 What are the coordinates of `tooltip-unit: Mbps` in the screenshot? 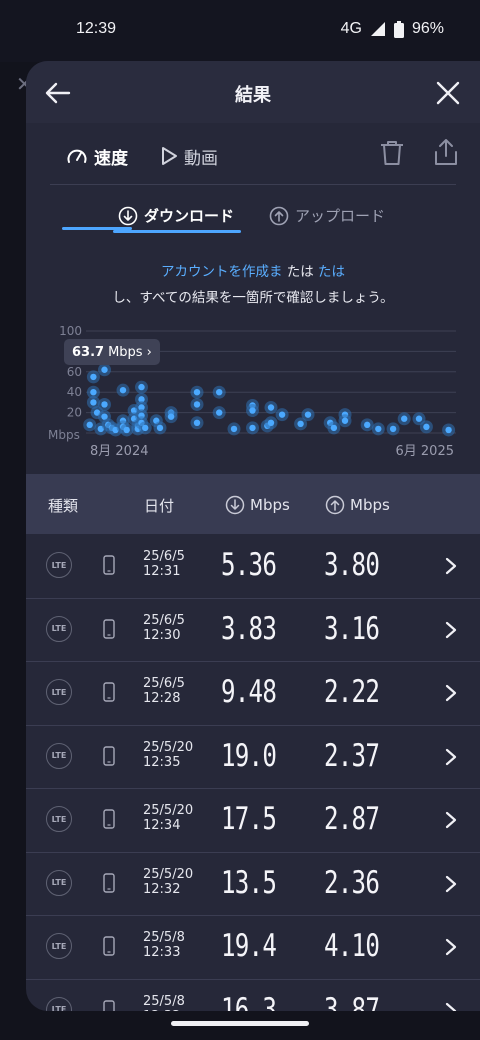 It's located at (125, 352).